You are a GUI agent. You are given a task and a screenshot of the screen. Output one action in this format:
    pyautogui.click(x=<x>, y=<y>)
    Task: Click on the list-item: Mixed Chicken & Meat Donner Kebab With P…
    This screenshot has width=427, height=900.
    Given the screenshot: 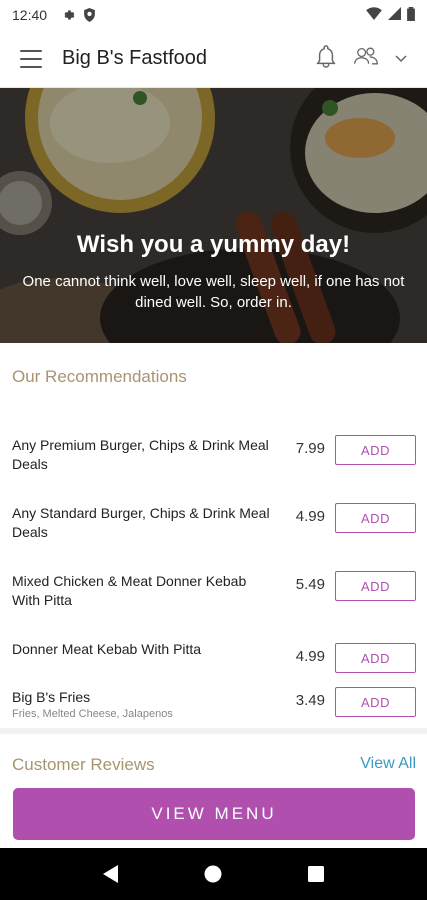 What is the action you would take?
    pyautogui.click(x=213, y=585)
    